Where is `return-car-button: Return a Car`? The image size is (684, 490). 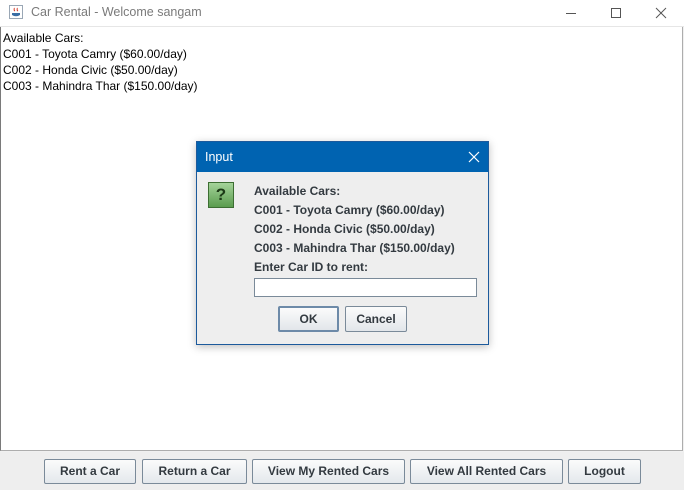 return-car-button: Return a Car is located at coordinates (194, 471).